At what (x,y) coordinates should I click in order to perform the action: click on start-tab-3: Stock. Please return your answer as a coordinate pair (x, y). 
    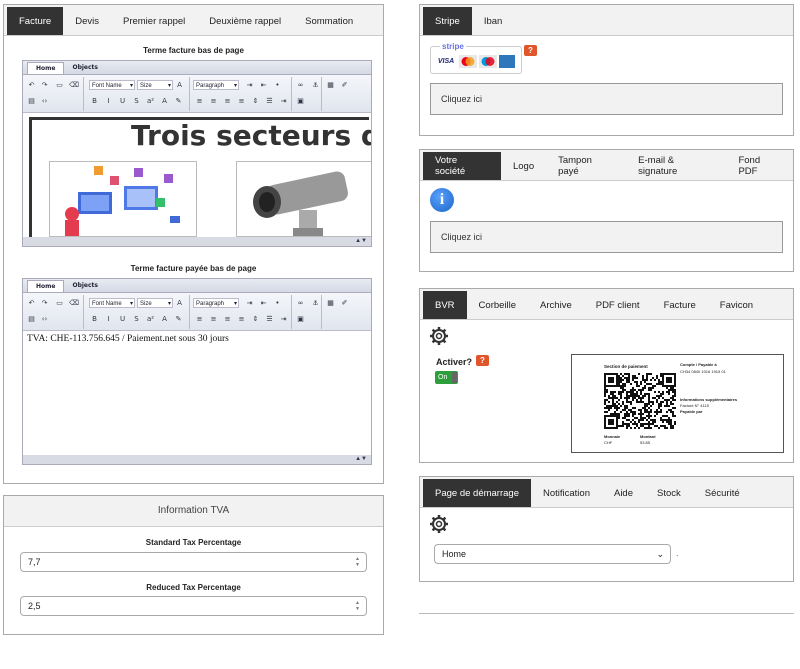
    Looking at the image, I should click on (669, 493).